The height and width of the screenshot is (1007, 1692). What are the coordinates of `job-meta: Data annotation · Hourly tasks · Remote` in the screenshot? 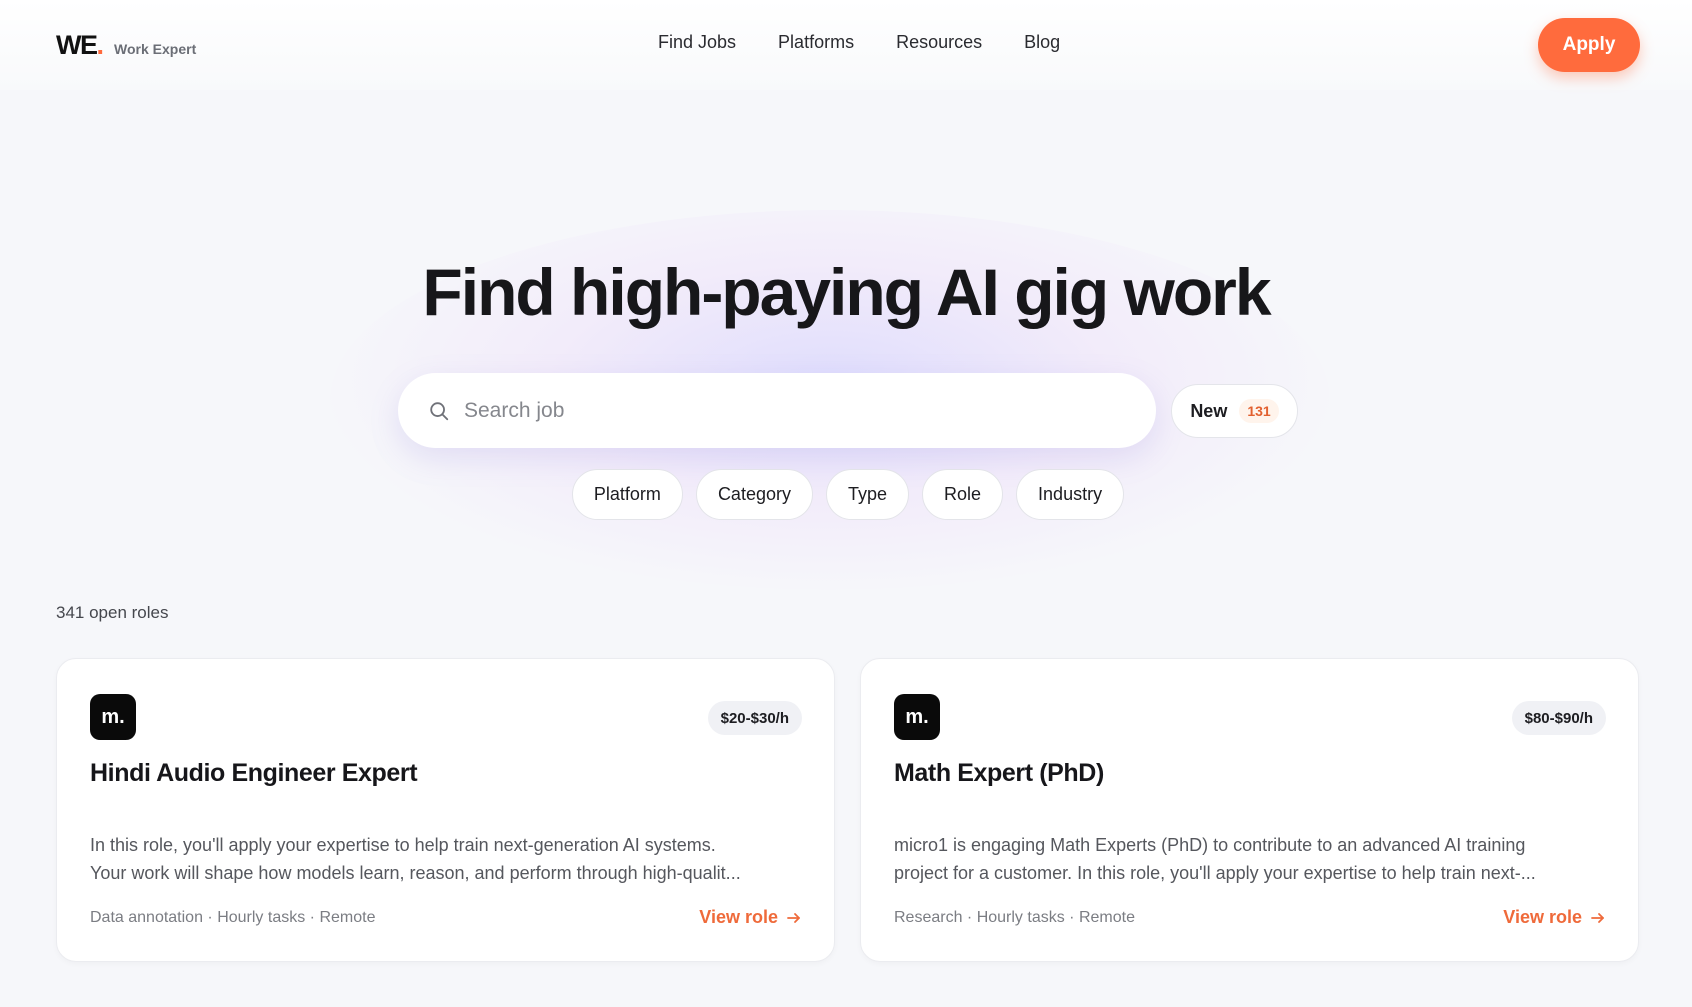 It's located at (233, 917).